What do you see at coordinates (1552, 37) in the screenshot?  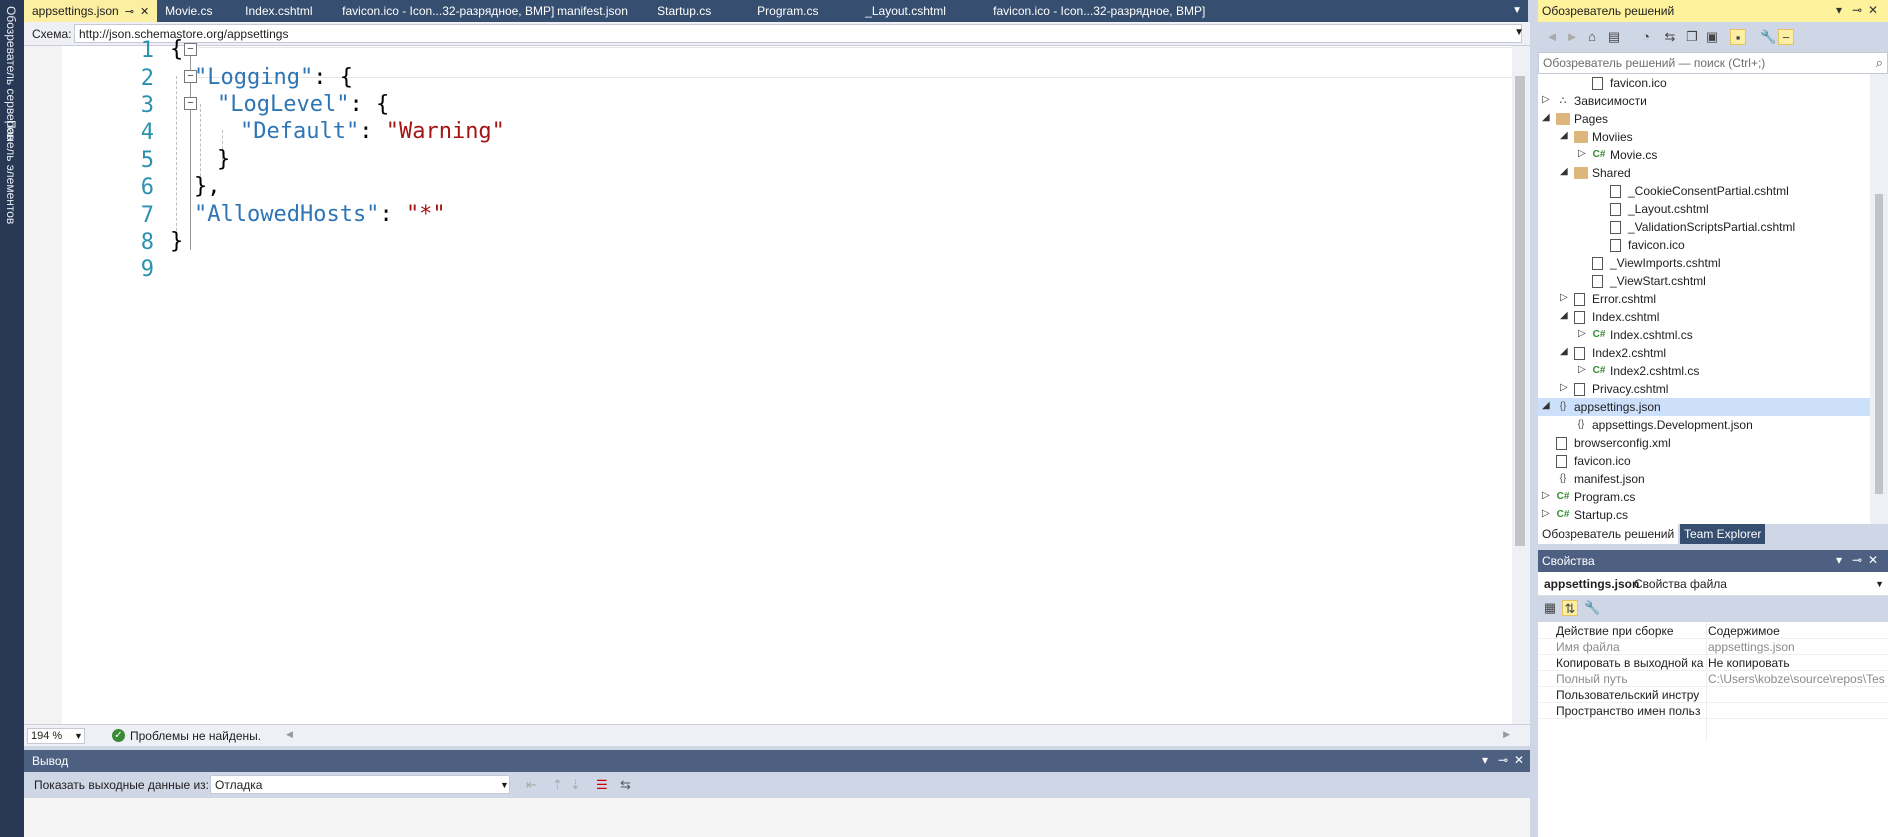 I see `back-icon: ◄` at bounding box center [1552, 37].